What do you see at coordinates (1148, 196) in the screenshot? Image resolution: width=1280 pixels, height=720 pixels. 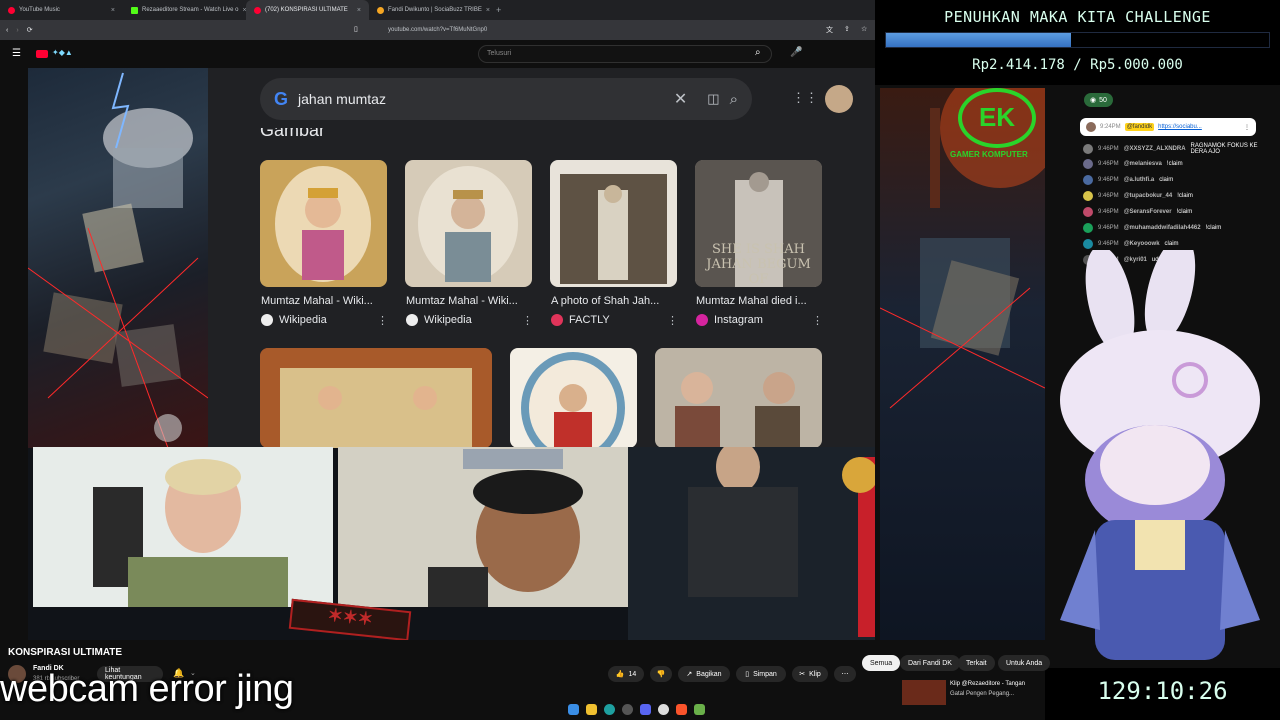 I see `chat-author: @tupacbokur_44` at bounding box center [1148, 196].